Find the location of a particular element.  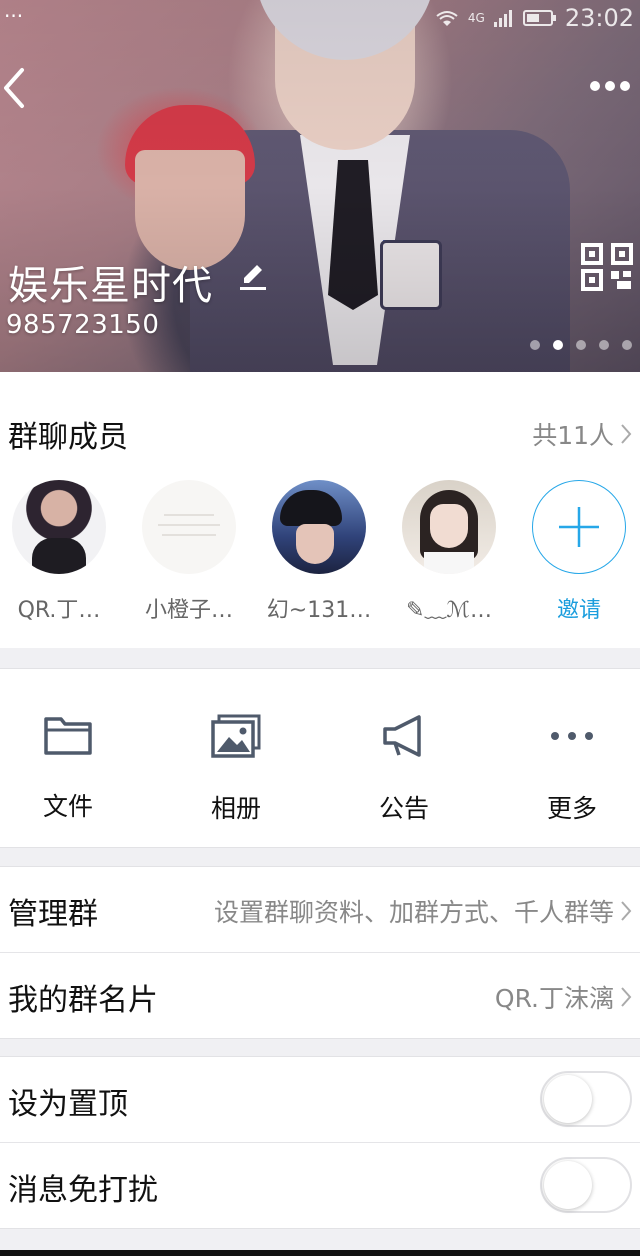

action-label: 文件 is located at coordinates (67, 806).